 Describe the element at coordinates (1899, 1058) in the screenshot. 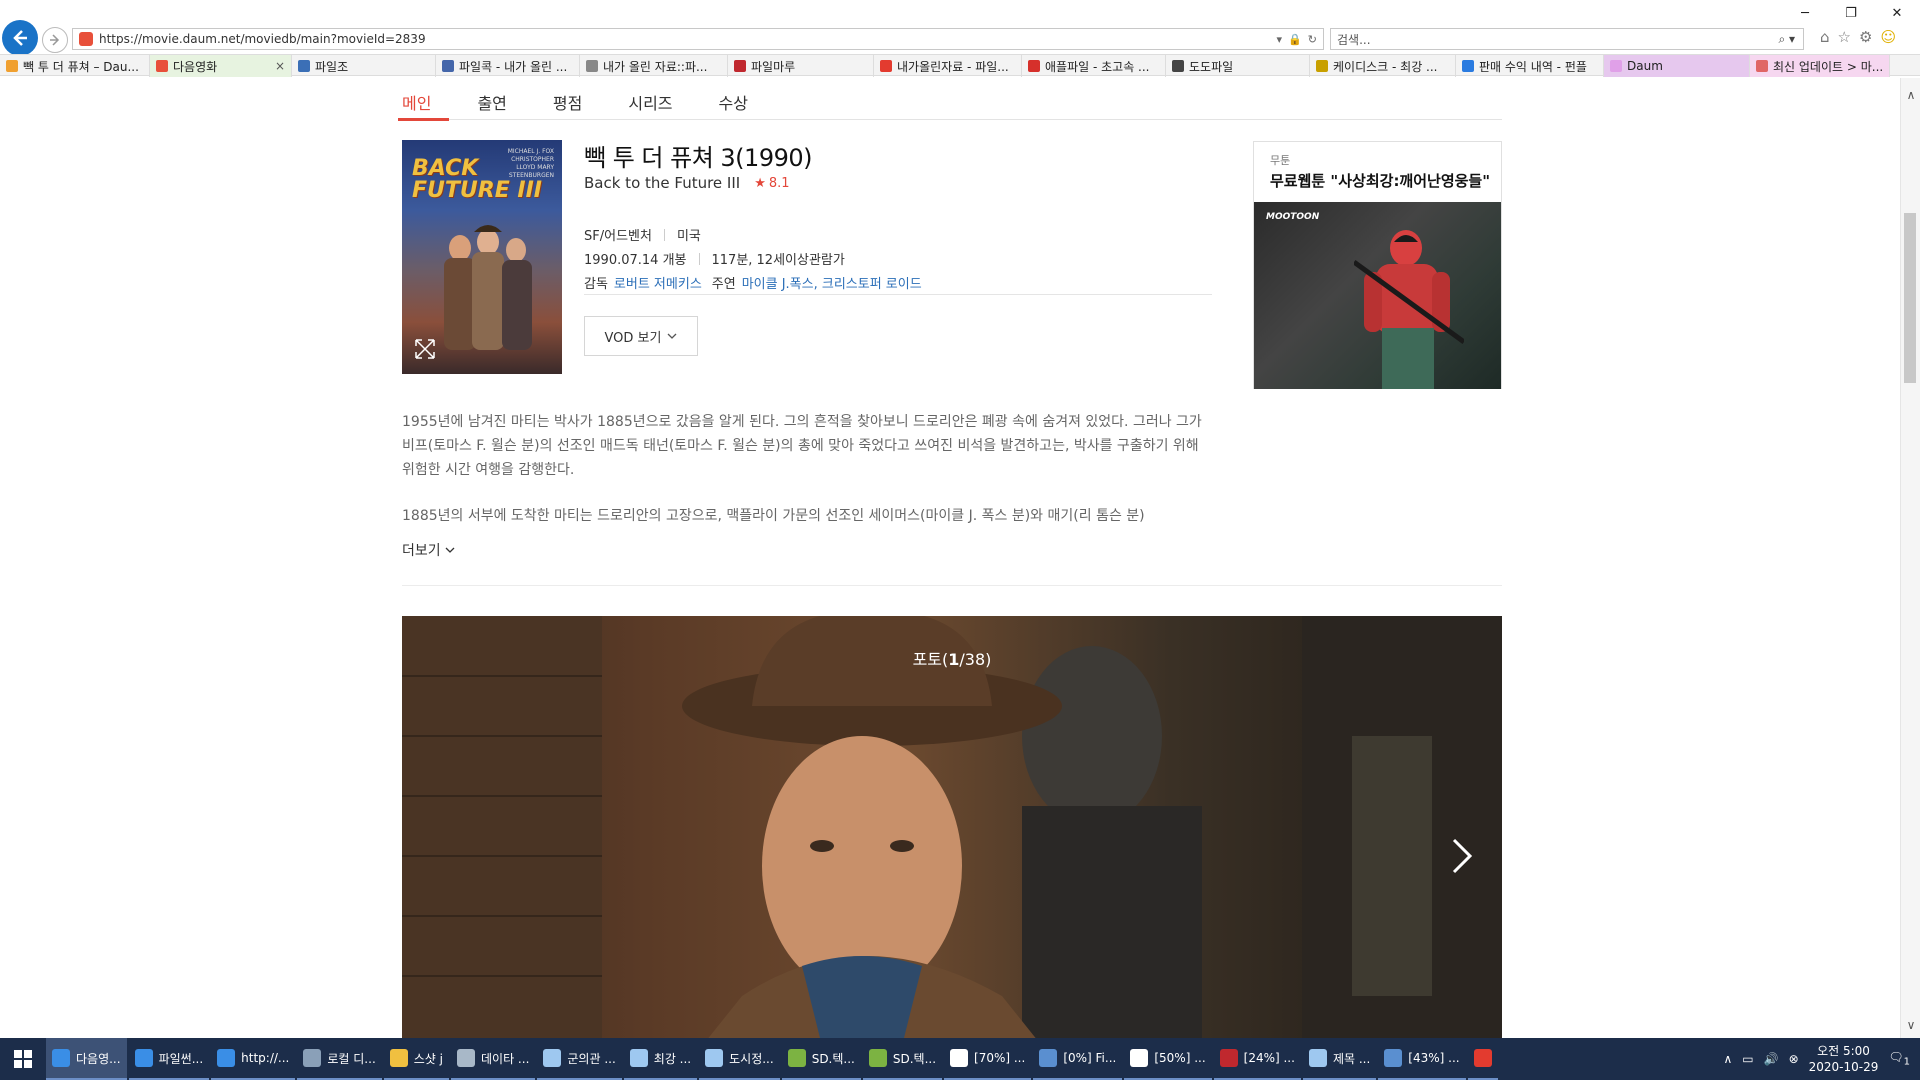

I see `notification-icon: 🗨1` at that location.